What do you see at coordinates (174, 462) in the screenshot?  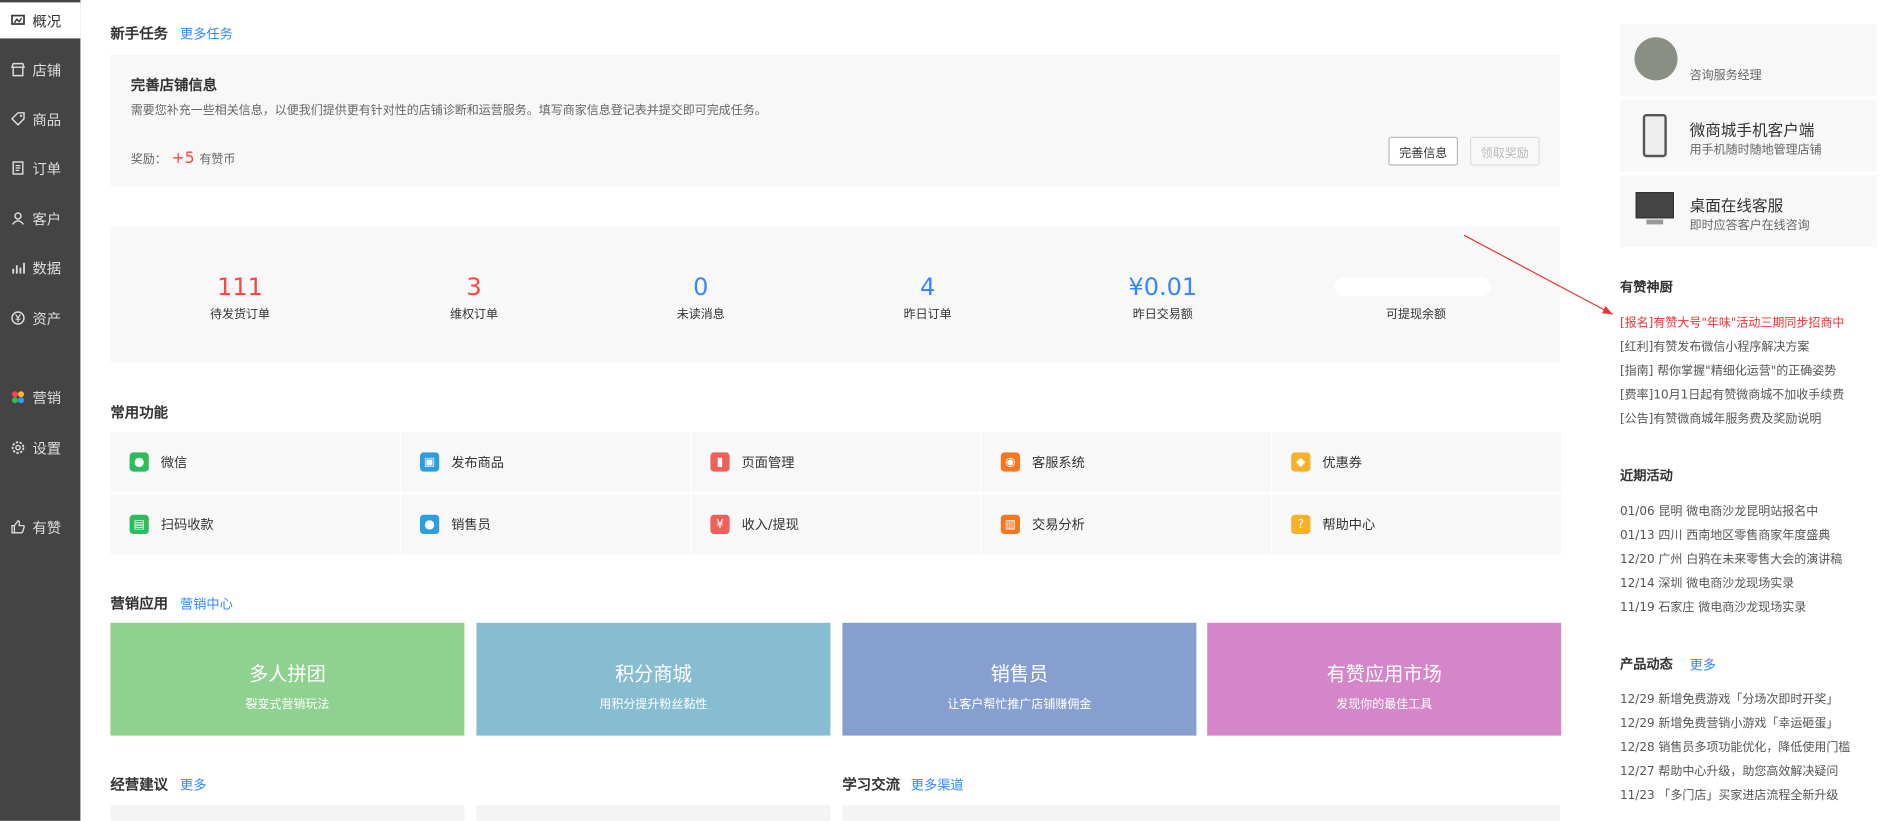 I see `func-label: 微信` at bounding box center [174, 462].